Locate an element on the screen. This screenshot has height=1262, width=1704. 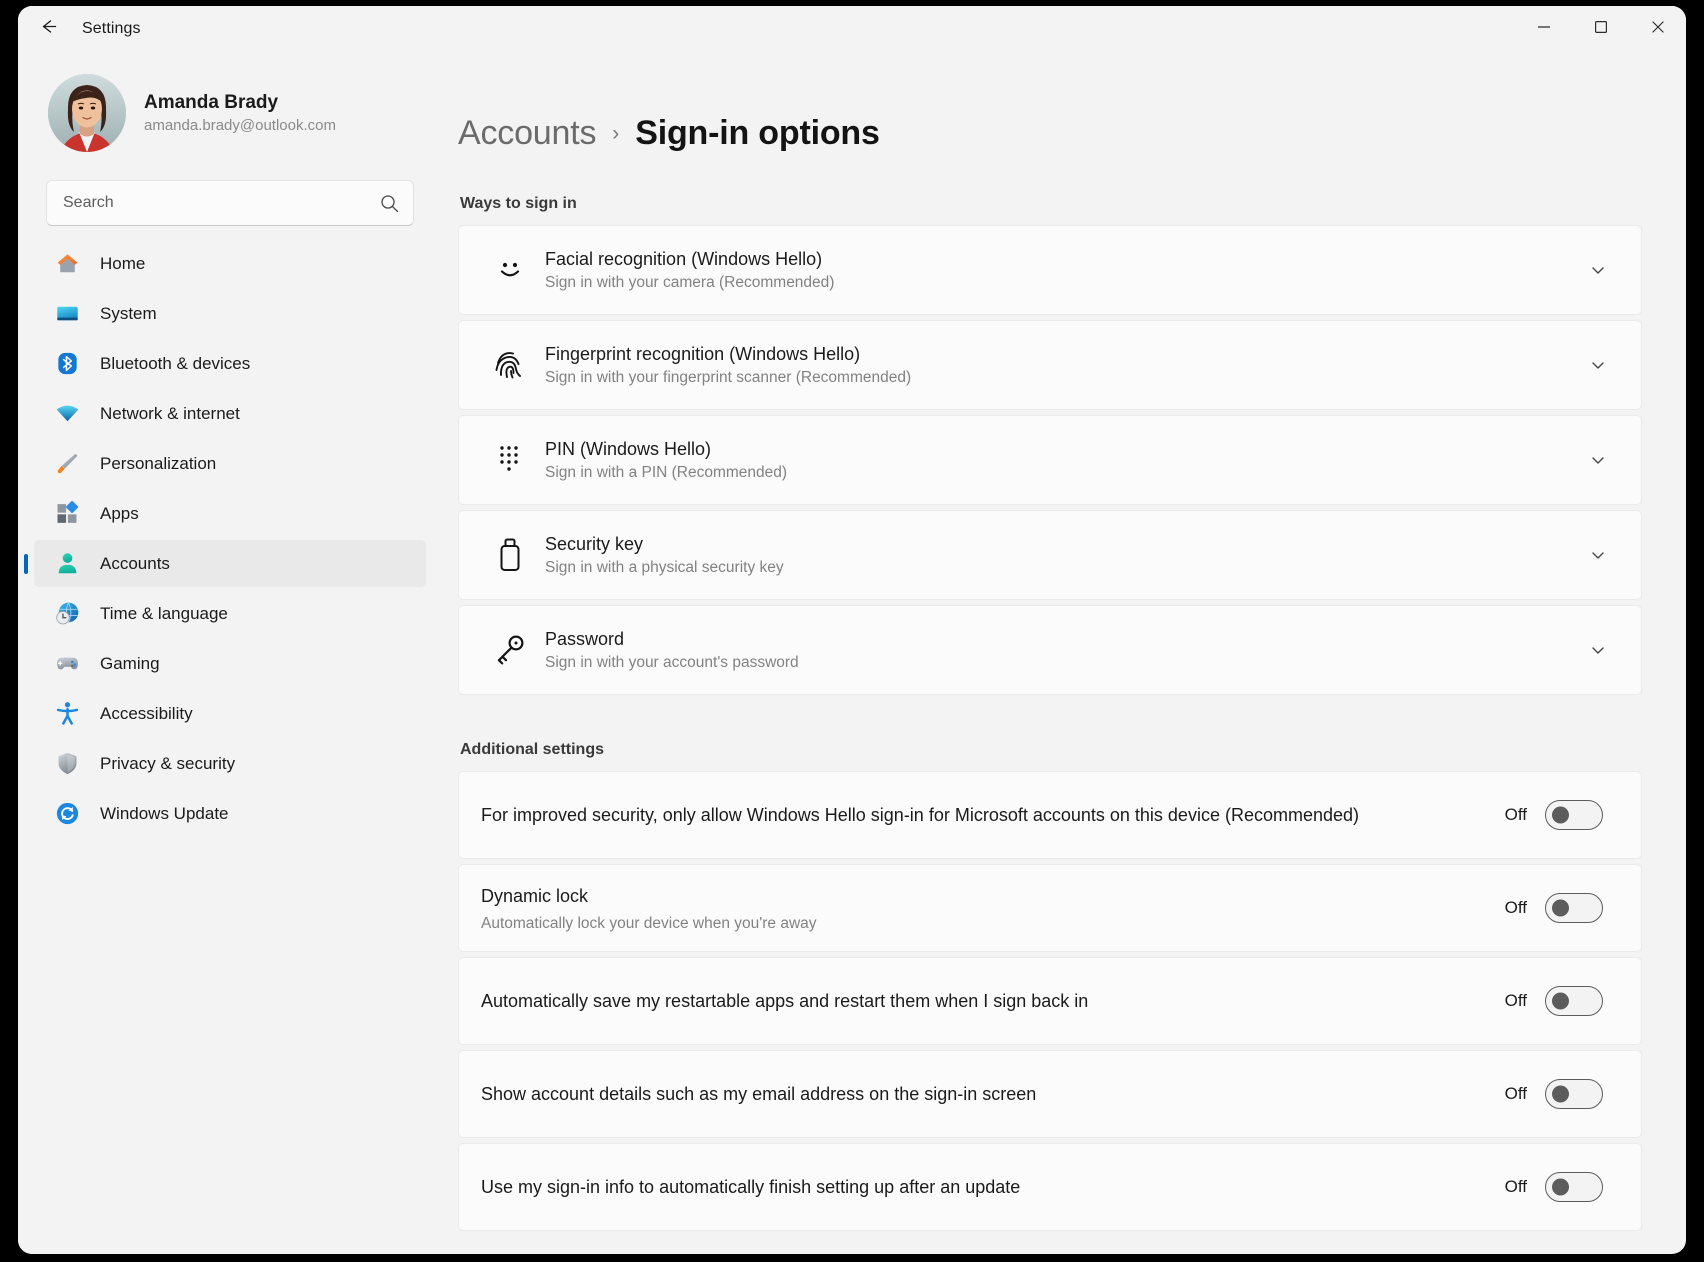
avatar is located at coordinates (87, 113).